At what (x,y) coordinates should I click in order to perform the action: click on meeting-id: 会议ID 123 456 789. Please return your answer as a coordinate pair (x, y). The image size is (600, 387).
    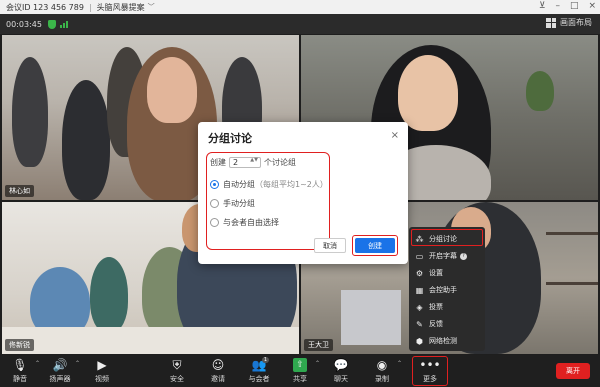
    Looking at the image, I should click on (45, 7).